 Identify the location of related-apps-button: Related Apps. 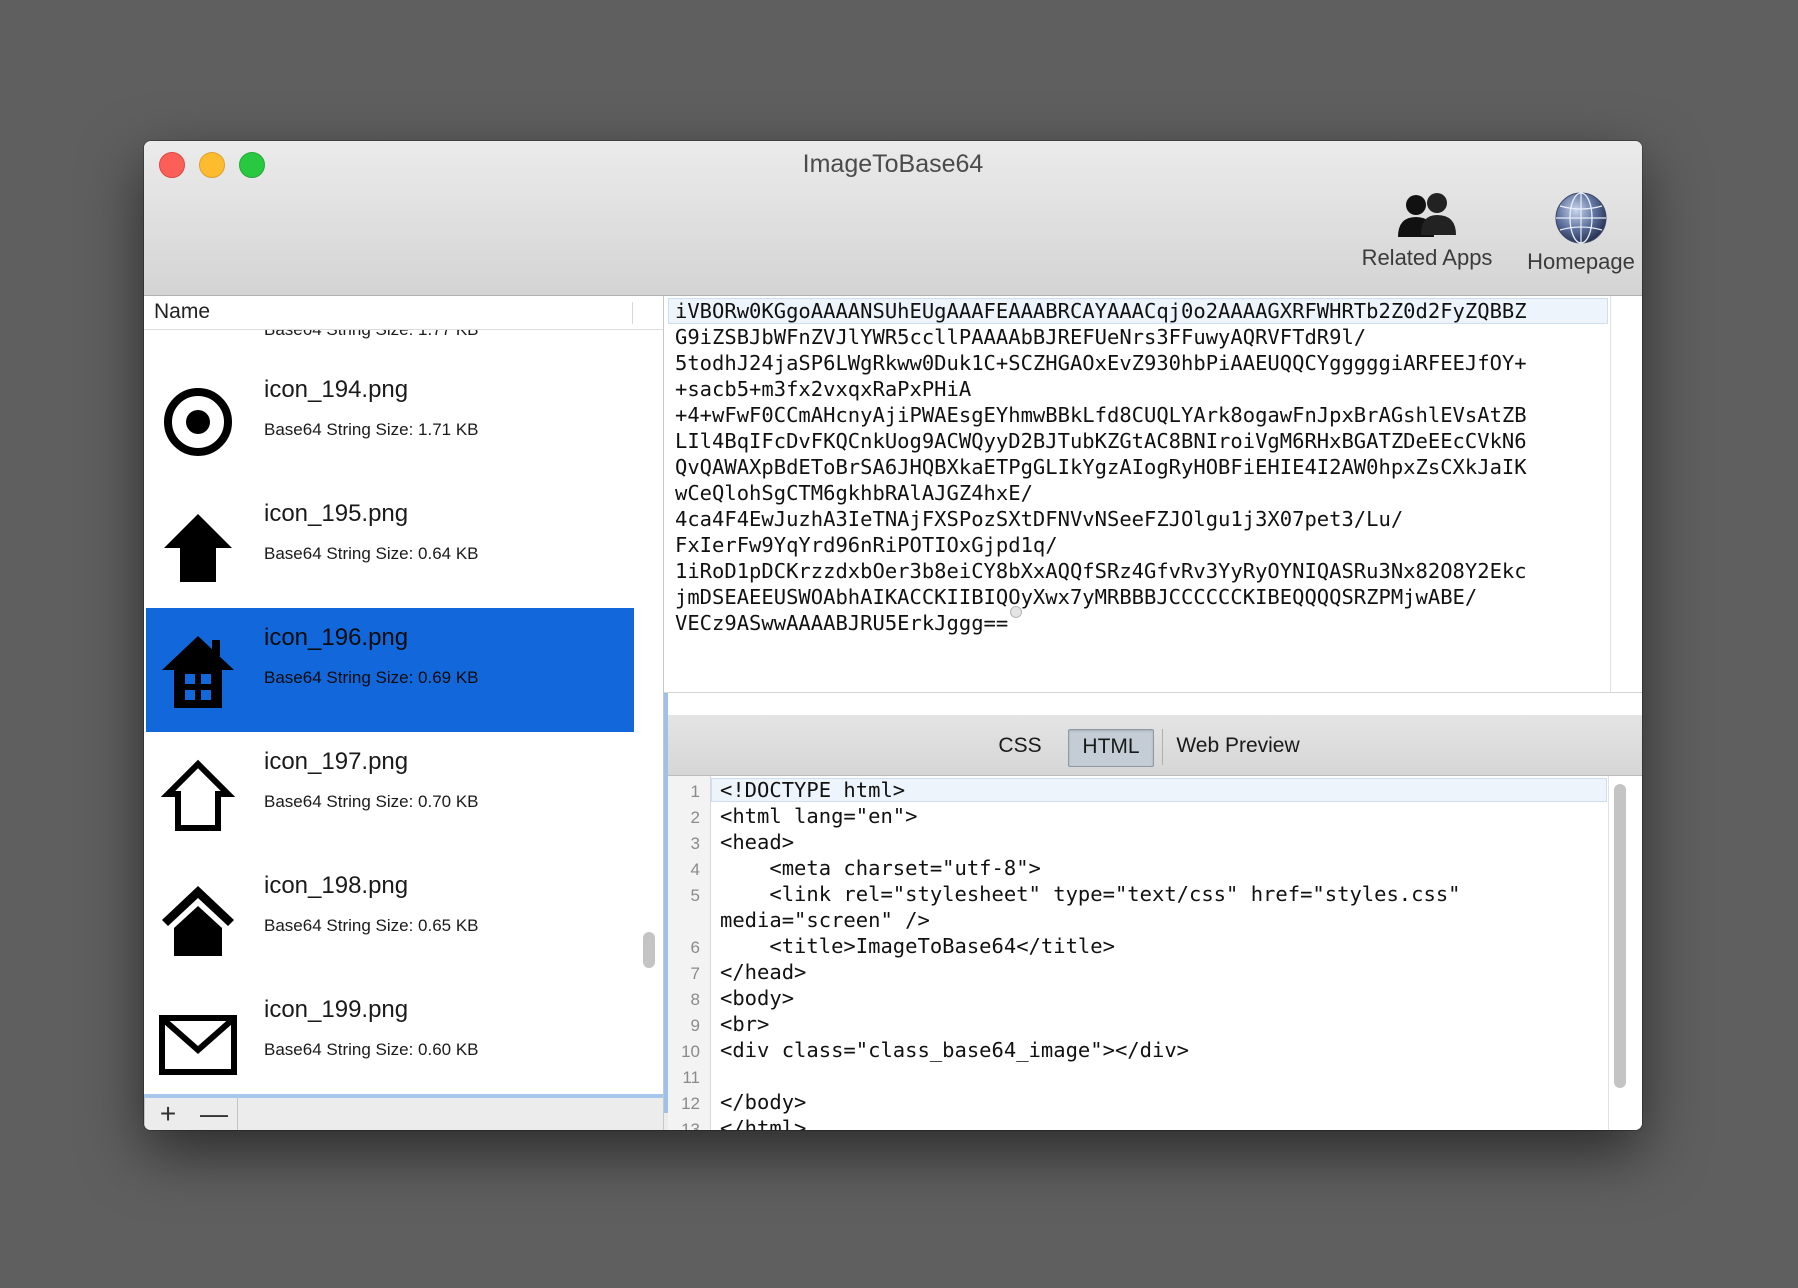
(1427, 231).